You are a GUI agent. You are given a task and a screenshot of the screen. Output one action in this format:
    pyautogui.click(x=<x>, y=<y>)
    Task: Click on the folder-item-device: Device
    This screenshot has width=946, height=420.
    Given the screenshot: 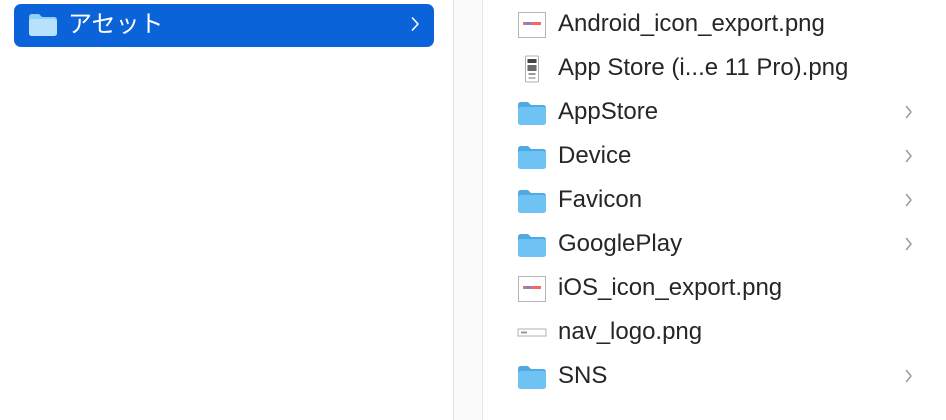 What is the action you would take?
    pyautogui.click(x=714, y=157)
    